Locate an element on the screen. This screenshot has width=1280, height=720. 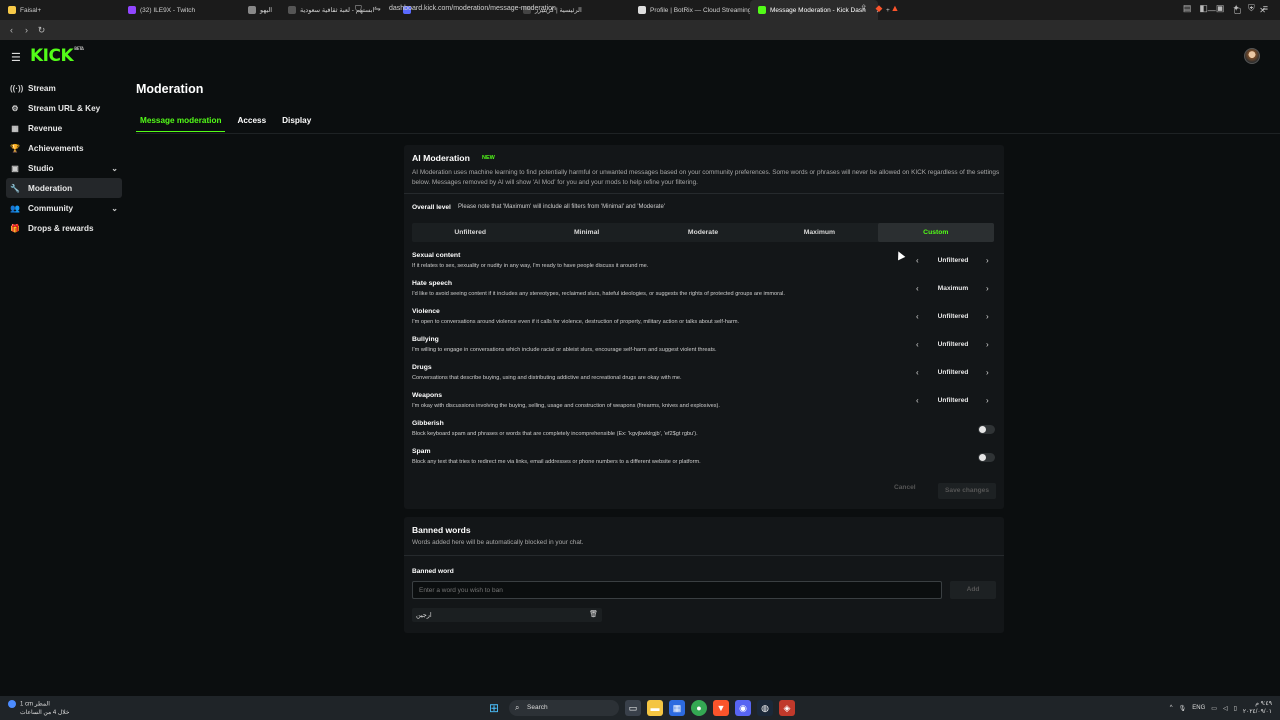
browser-tab: Profile | BotRix — Cloud Streaming B is located at coordinates (690, 10).